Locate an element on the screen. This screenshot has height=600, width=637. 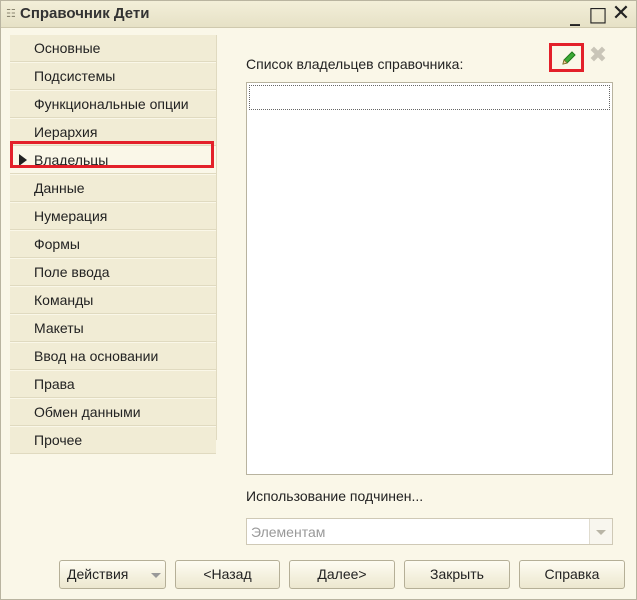
nav-item-label: Формы is located at coordinates (57, 244).